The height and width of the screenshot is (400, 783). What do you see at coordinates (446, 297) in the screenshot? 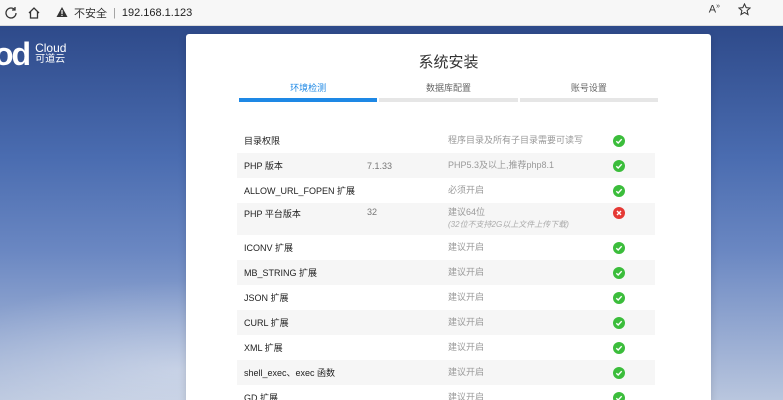
I see `check-row-json: JSON 扩展 建议开启` at bounding box center [446, 297].